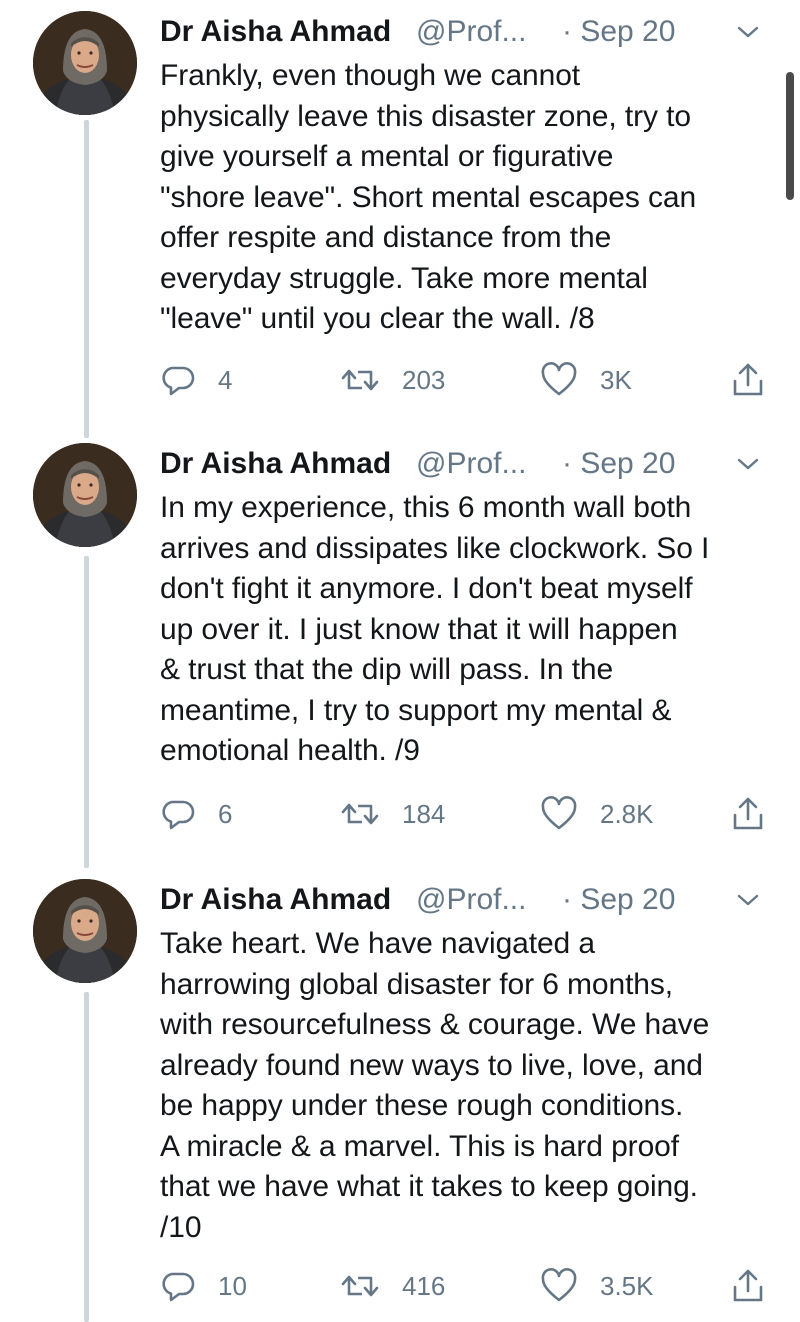  I want to click on like-count: 3.5K, so click(627, 1286).